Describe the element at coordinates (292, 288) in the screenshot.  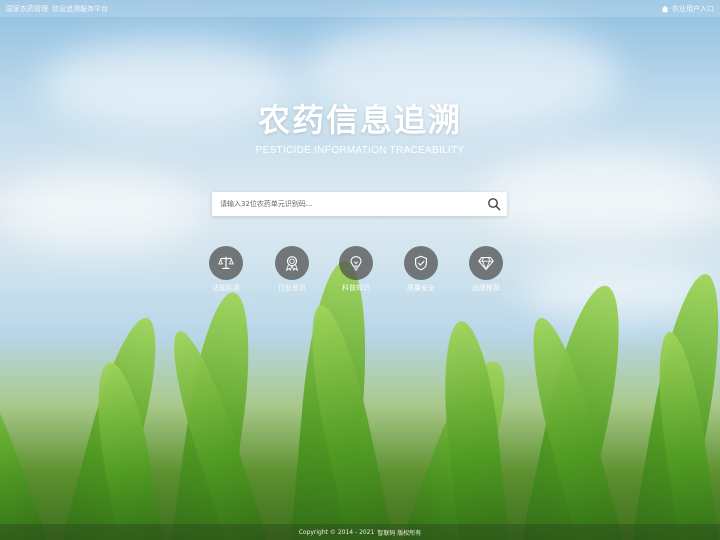
I see `feature-label: 行业资讯` at that location.